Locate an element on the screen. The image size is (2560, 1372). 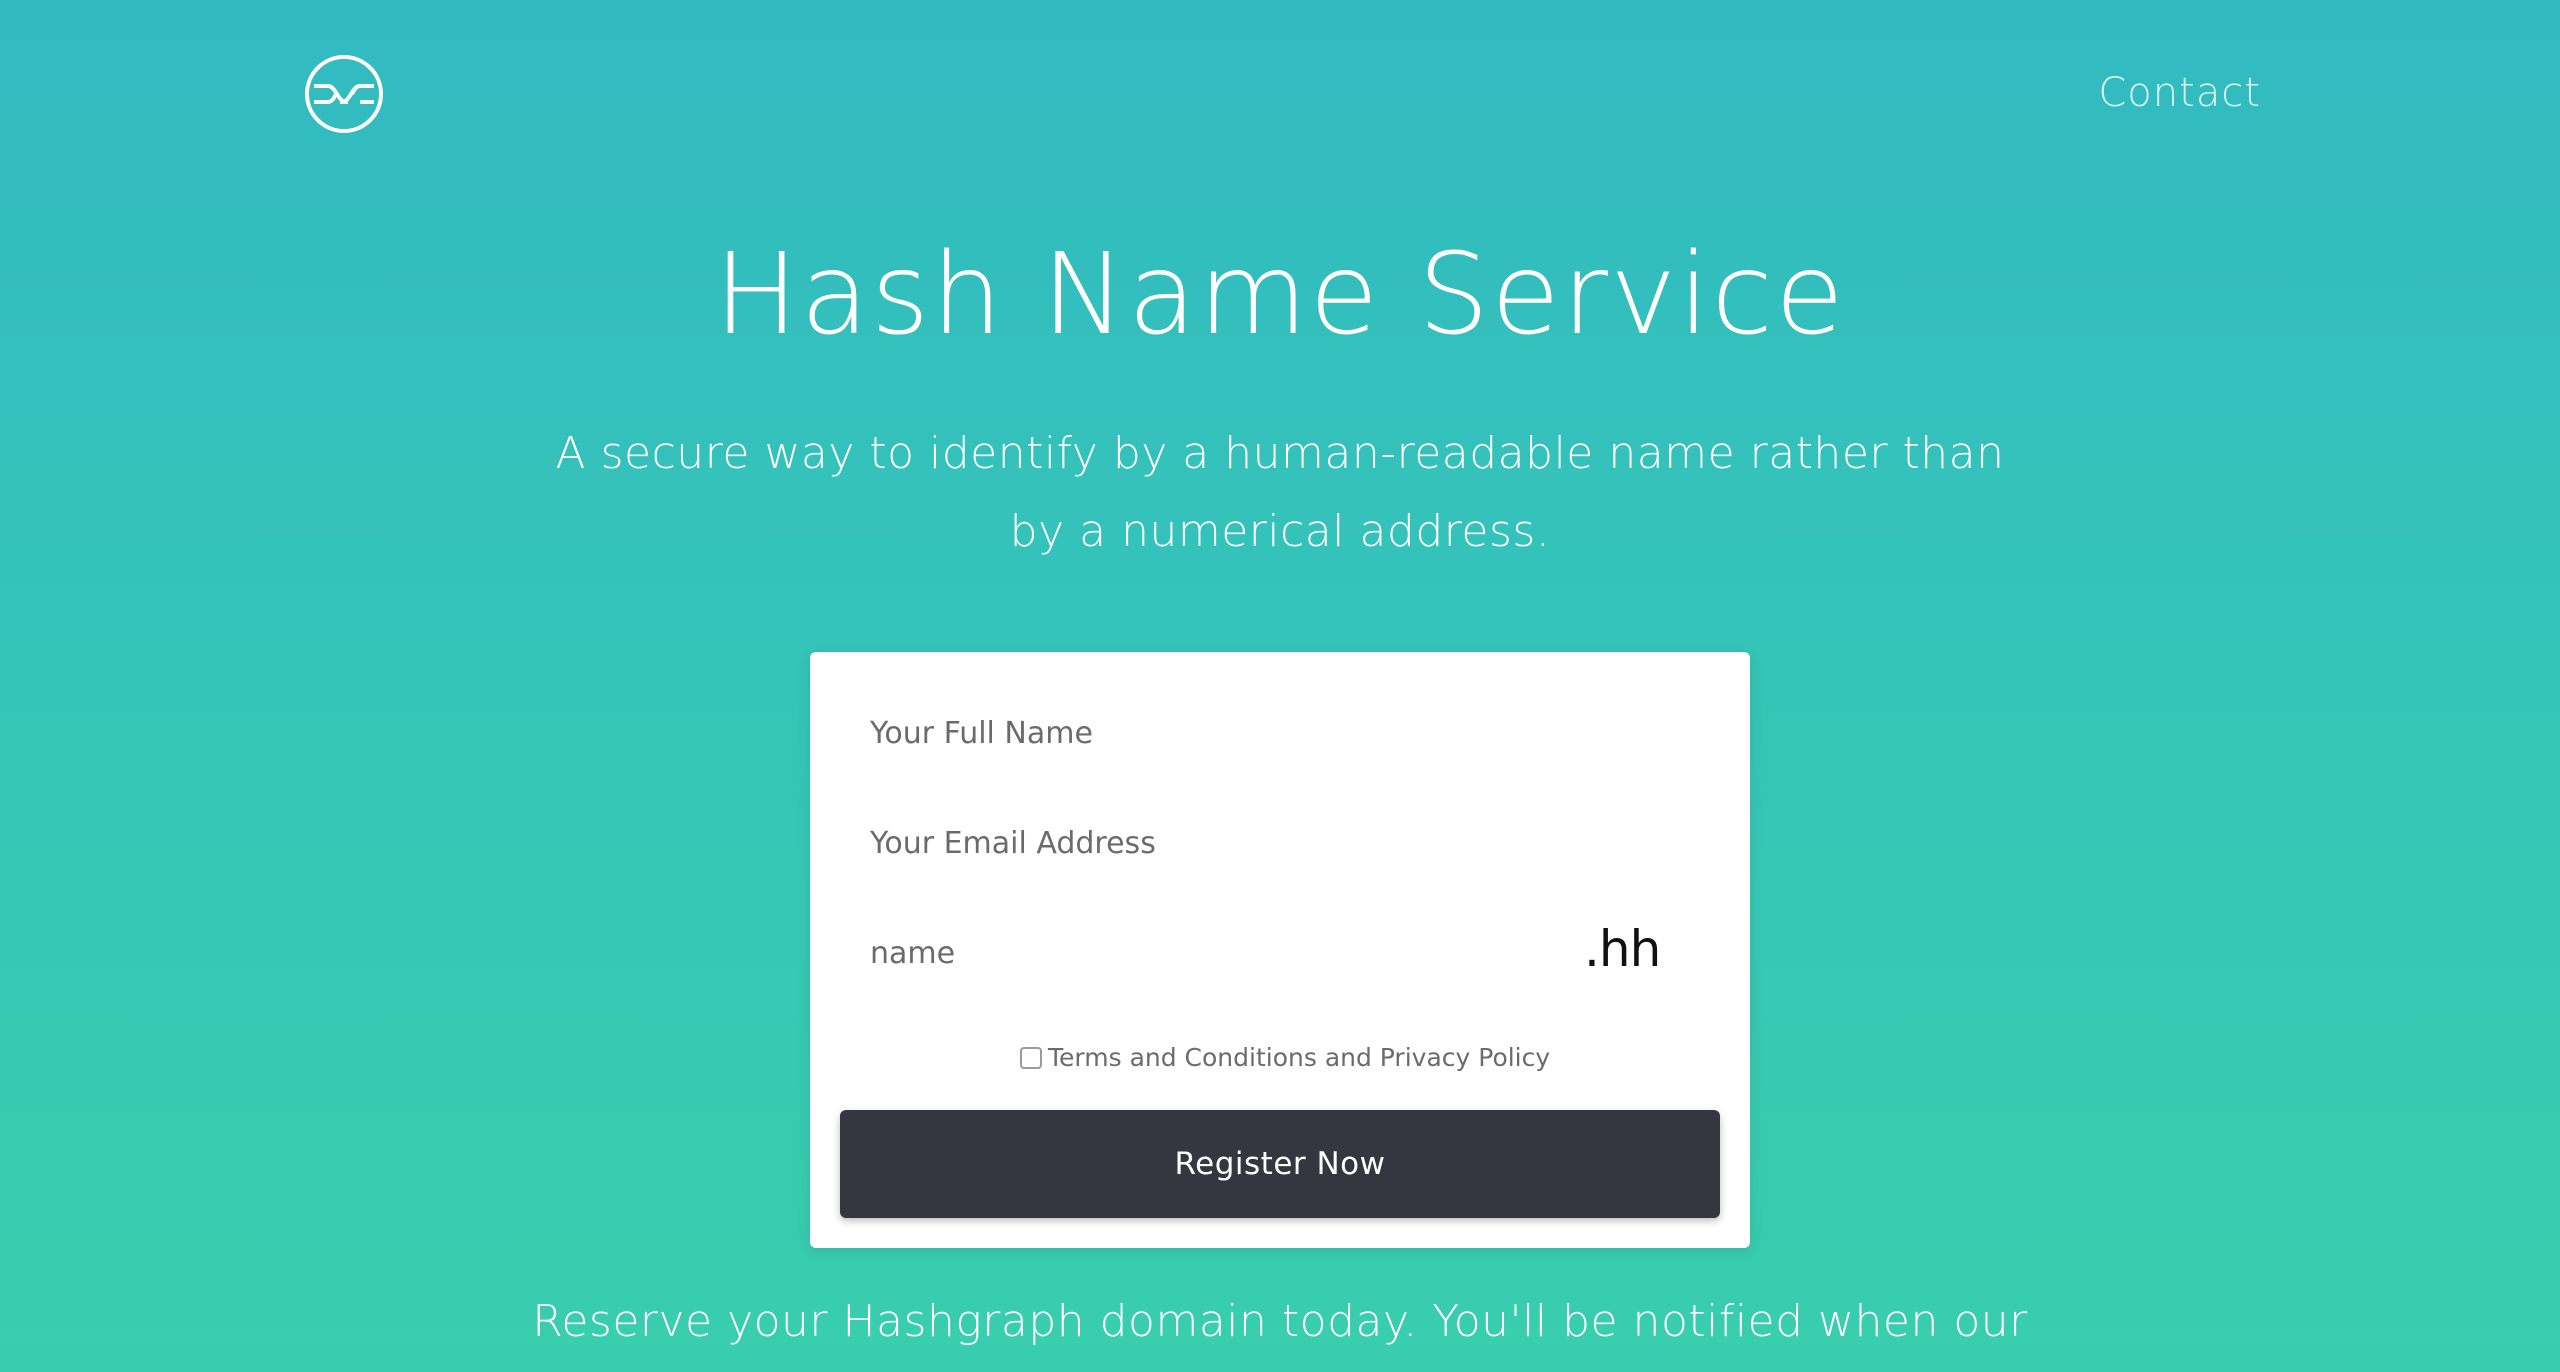
email-input is located at coordinates (1280, 843).